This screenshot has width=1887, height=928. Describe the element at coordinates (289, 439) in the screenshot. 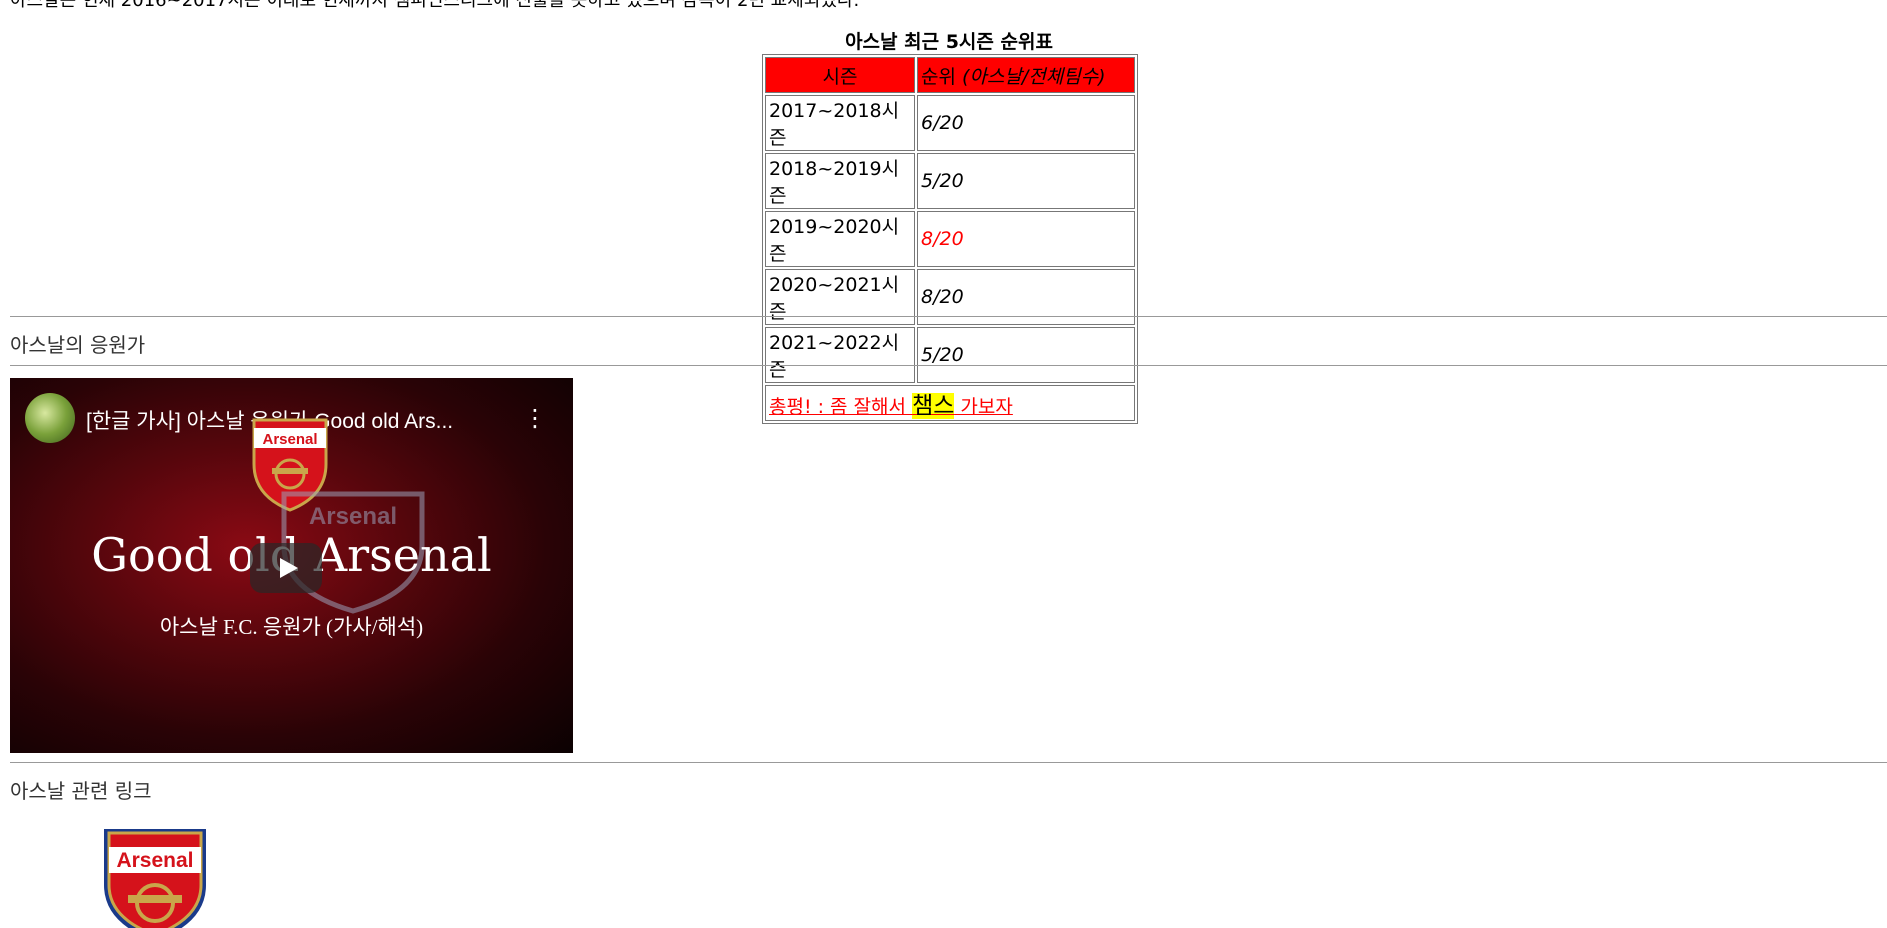

I see `crest-text: Arsenal` at that location.